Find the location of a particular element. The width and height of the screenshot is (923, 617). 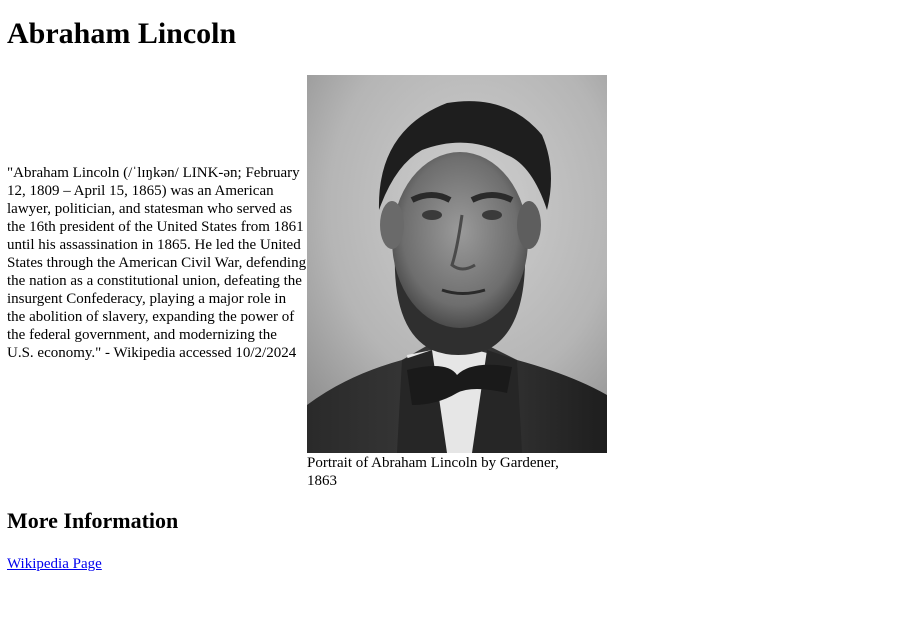

more-information-heading: More Information is located at coordinates (93, 520).